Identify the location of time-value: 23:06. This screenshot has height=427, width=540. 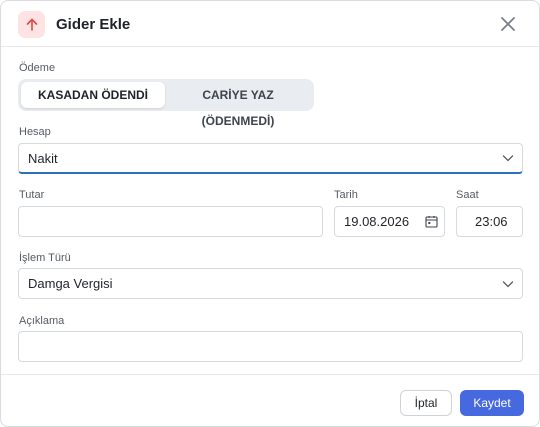
(491, 221).